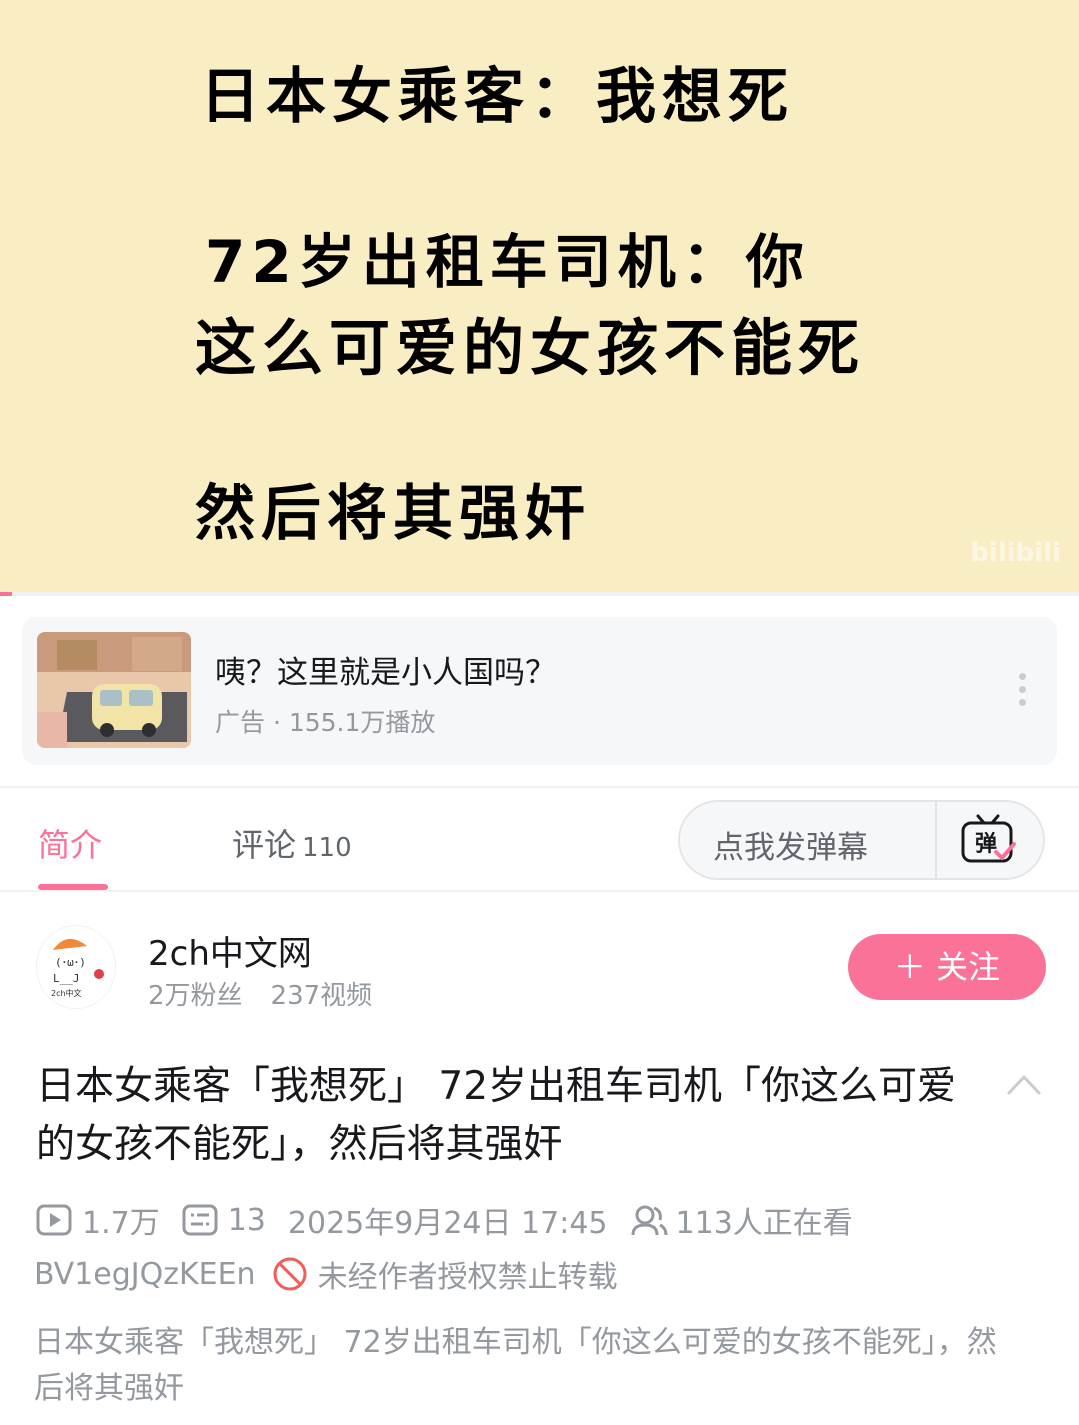  I want to click on bvid: BV1egJQzKEEn, so click(145, 1274).